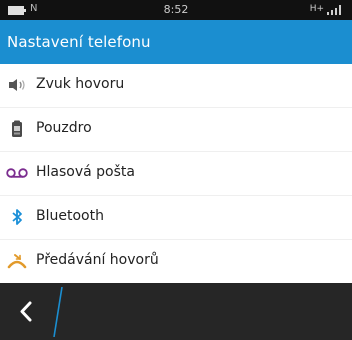 Image resolution: width=352 pixels, height=340 pixels. I want to click on title-bar: Nastavení telefonu, so click(176, 42).